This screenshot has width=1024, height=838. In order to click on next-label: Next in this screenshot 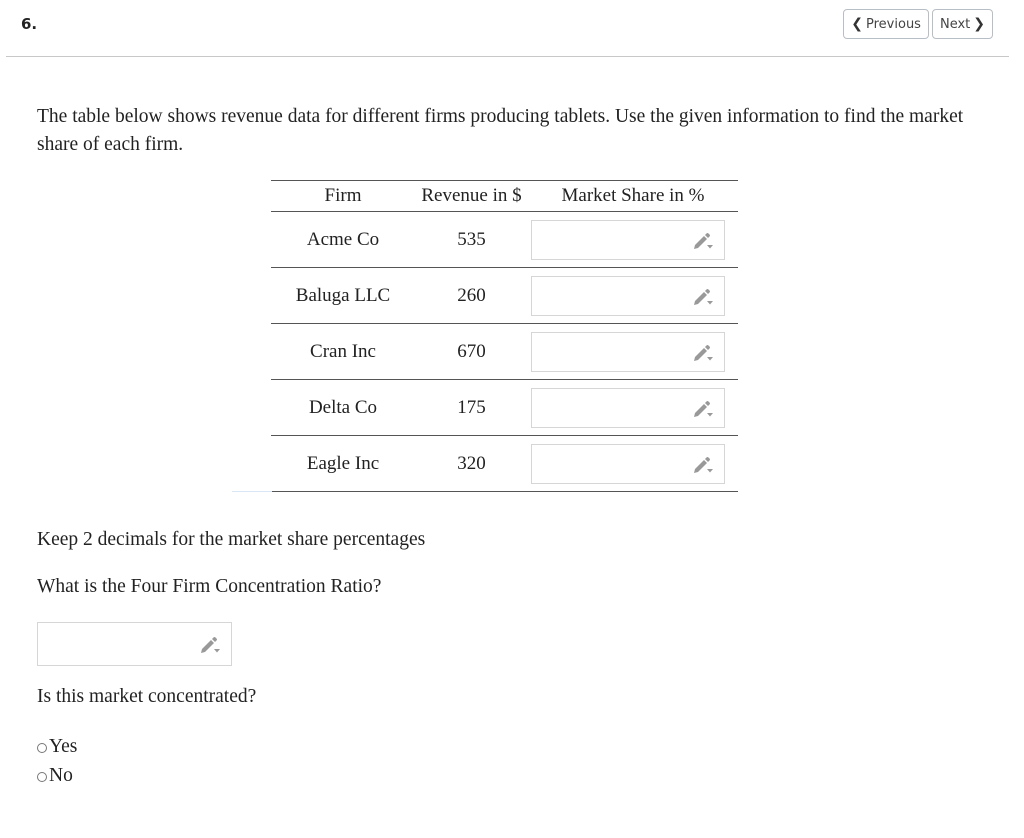, I will do `click(955, 24)`.